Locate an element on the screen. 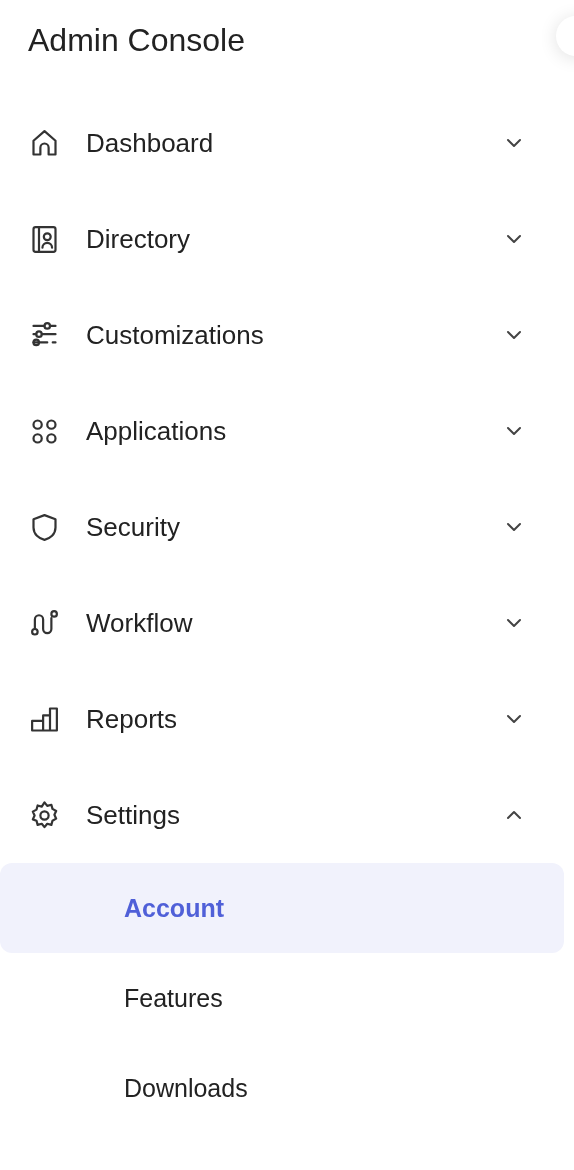  nav-item: Settings is located at coordinates (282, 815).